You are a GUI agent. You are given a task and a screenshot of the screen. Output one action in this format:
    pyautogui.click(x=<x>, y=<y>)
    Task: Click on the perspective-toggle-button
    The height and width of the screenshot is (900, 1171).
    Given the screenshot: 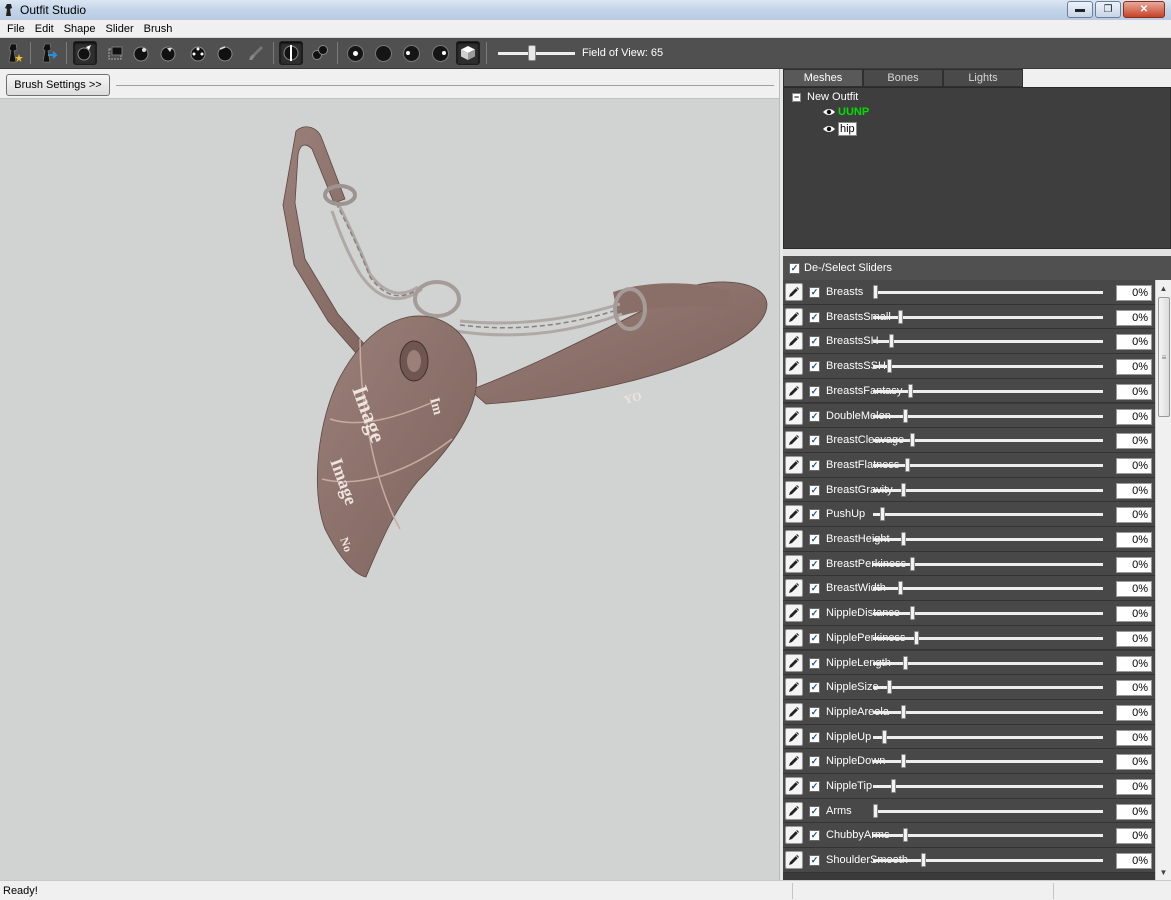 What is the action you would take?
    pyautogui.click(x=468, y=53)
    